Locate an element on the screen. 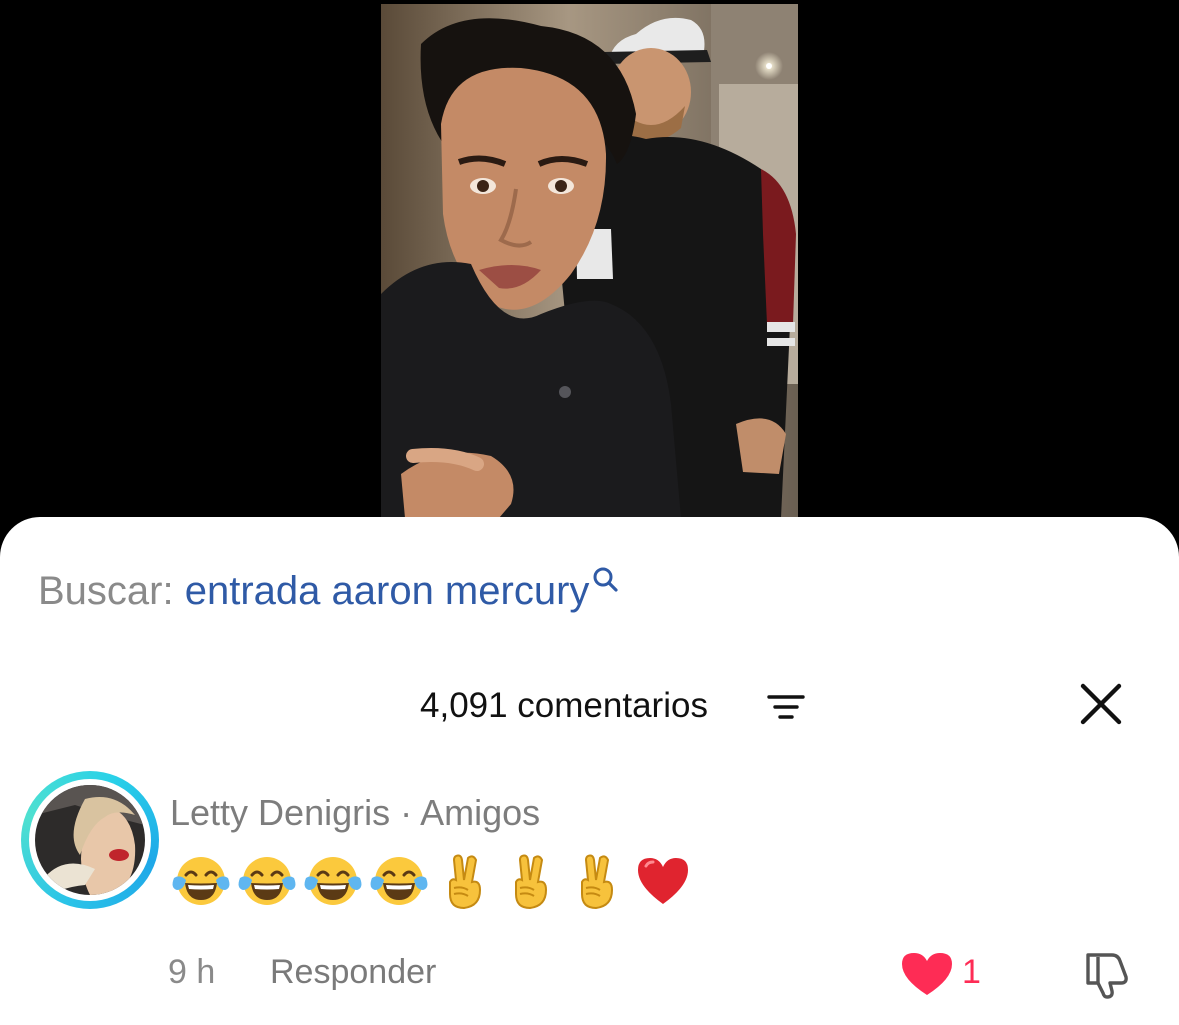  comment-text is located at coordinates (432, 881).